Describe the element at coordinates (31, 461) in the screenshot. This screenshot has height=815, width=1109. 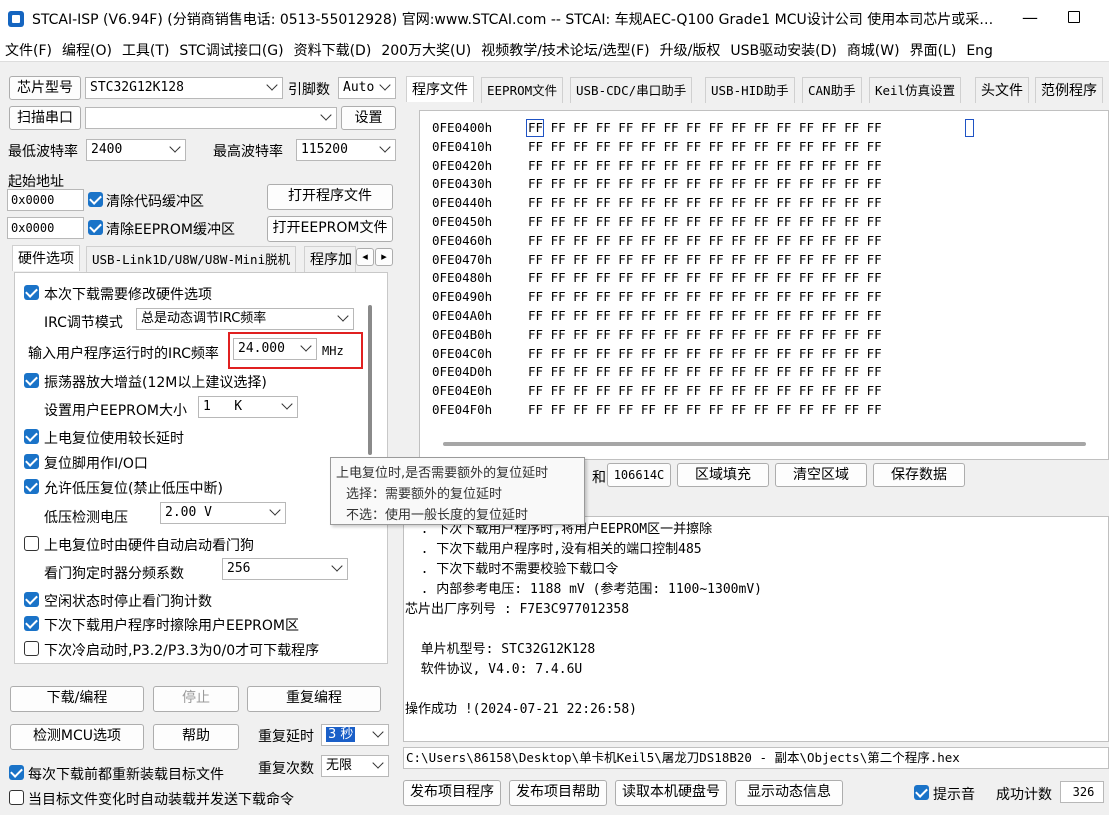
I see `reset-pin-io-checkbox` at that location.